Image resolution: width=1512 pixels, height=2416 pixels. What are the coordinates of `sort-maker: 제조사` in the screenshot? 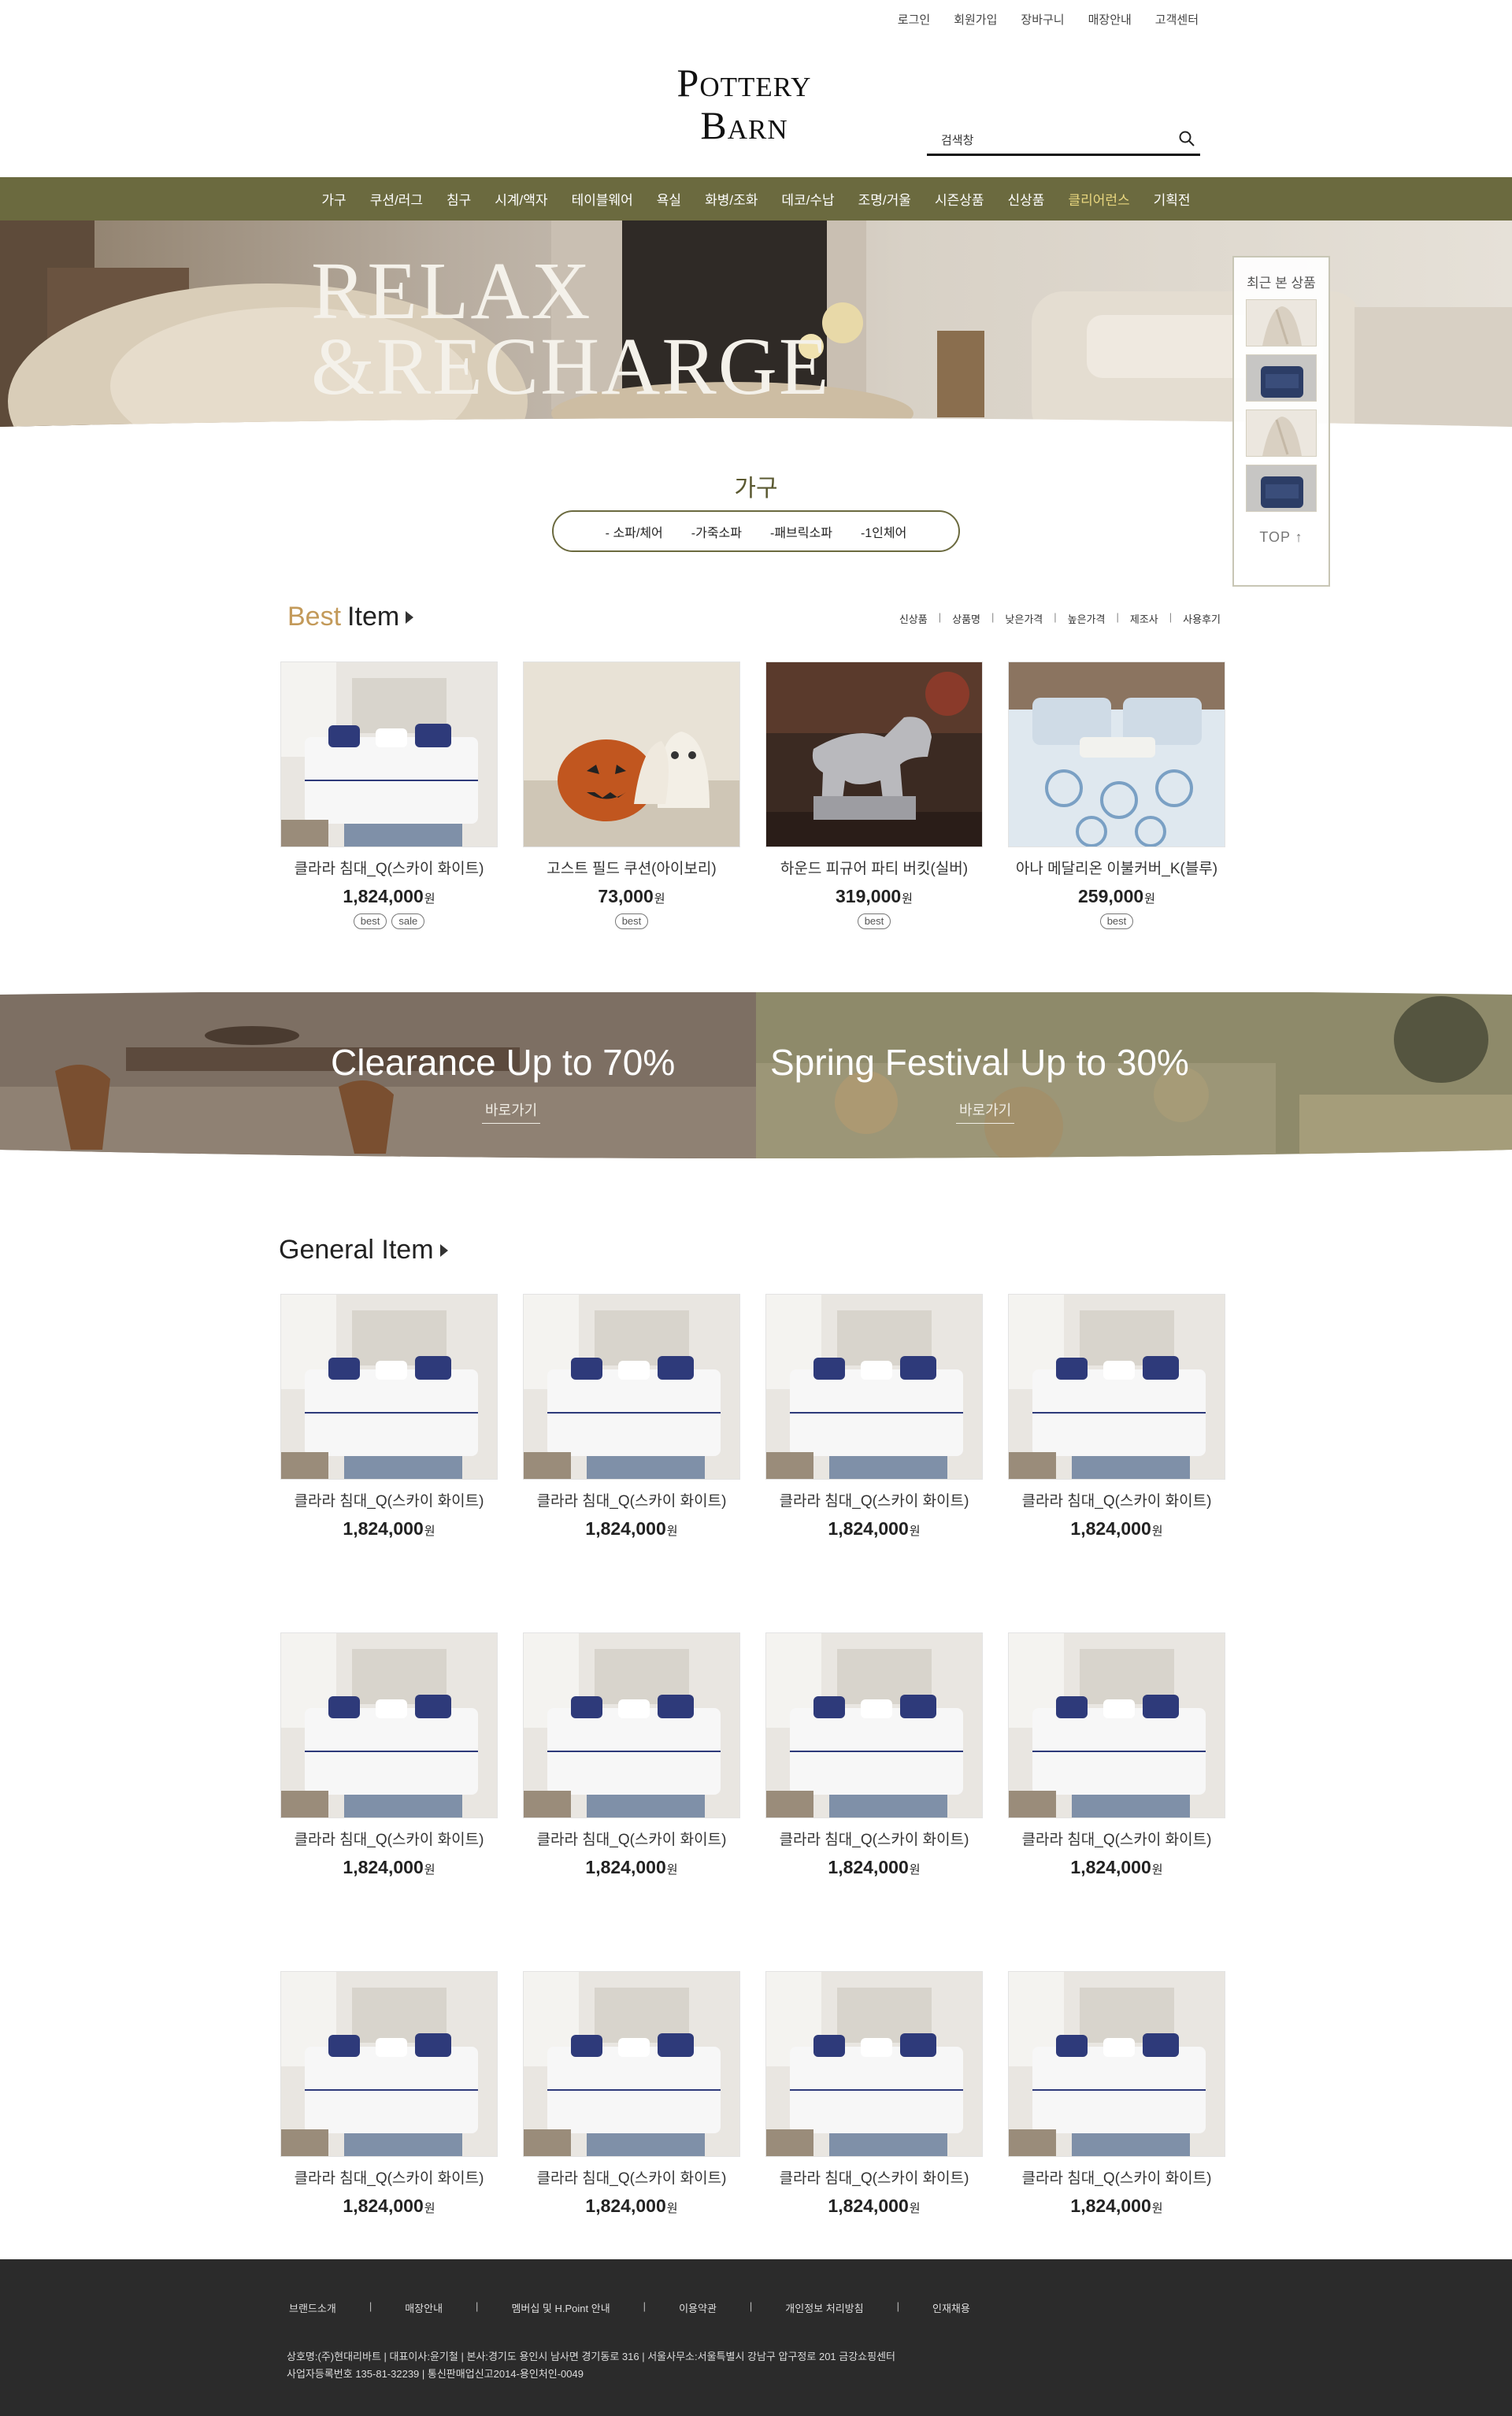 It's located at (1144, 618).